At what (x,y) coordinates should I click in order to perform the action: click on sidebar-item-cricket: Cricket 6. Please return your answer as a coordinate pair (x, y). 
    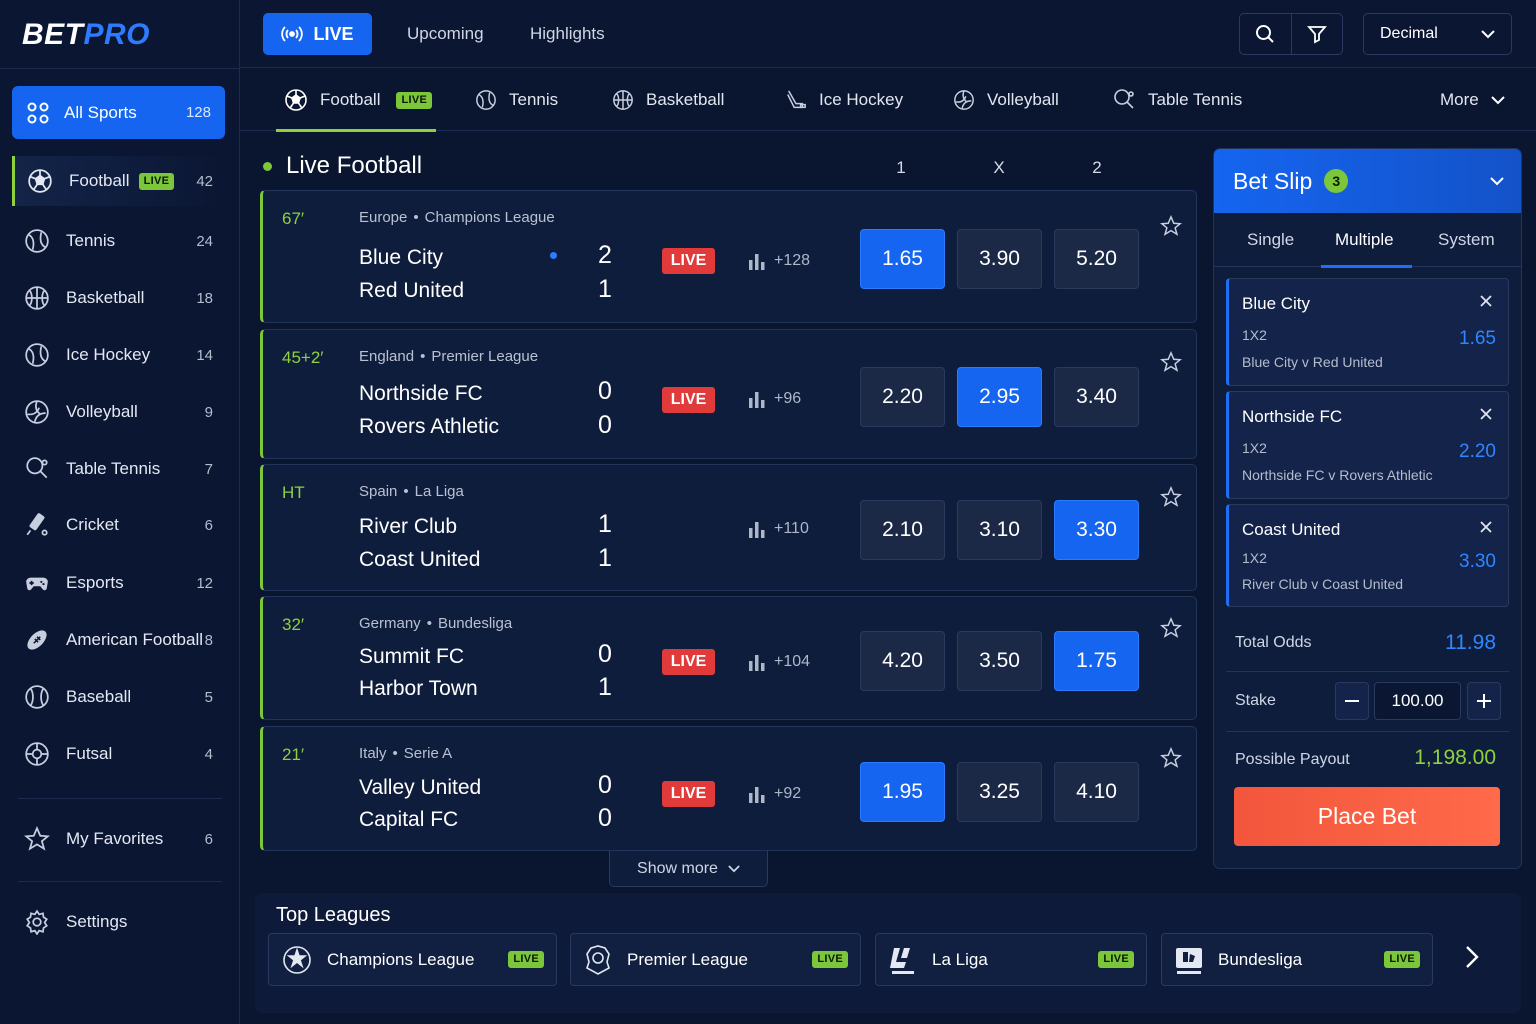
    Looking at the image, I should click on (118, 525).